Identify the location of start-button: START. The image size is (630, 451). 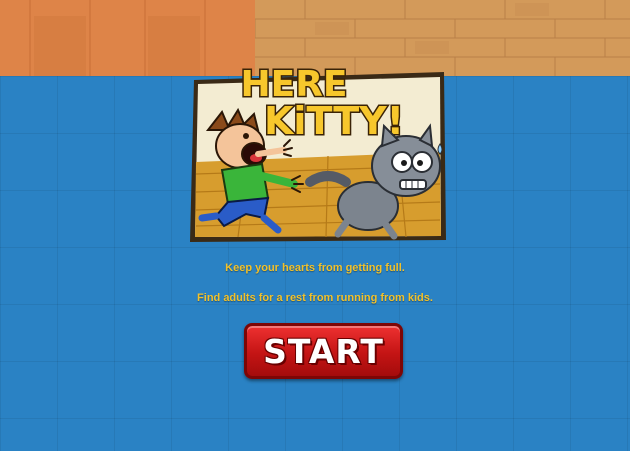
(323, 351).